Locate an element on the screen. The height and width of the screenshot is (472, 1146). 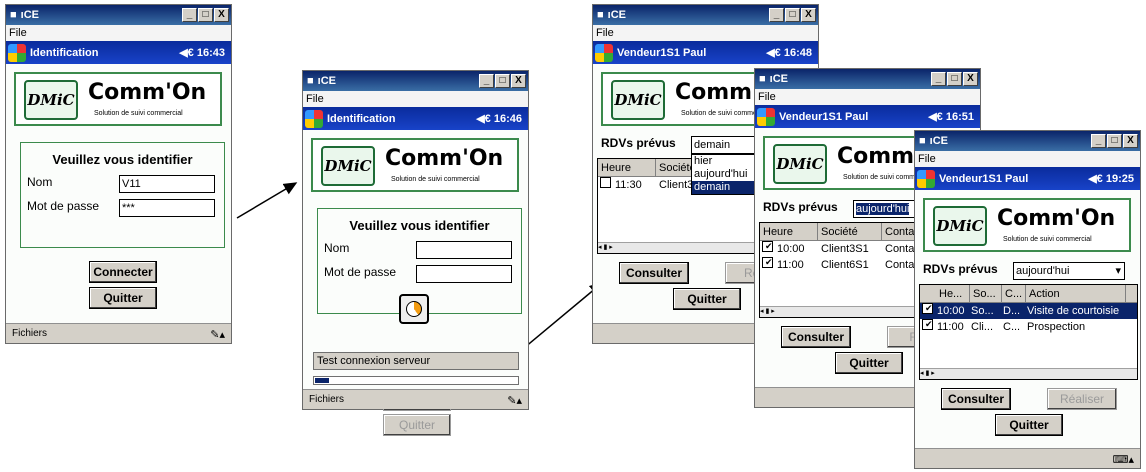
nav-bar: Identification ◀€ 16:46 is located at coordinates (415, 118).